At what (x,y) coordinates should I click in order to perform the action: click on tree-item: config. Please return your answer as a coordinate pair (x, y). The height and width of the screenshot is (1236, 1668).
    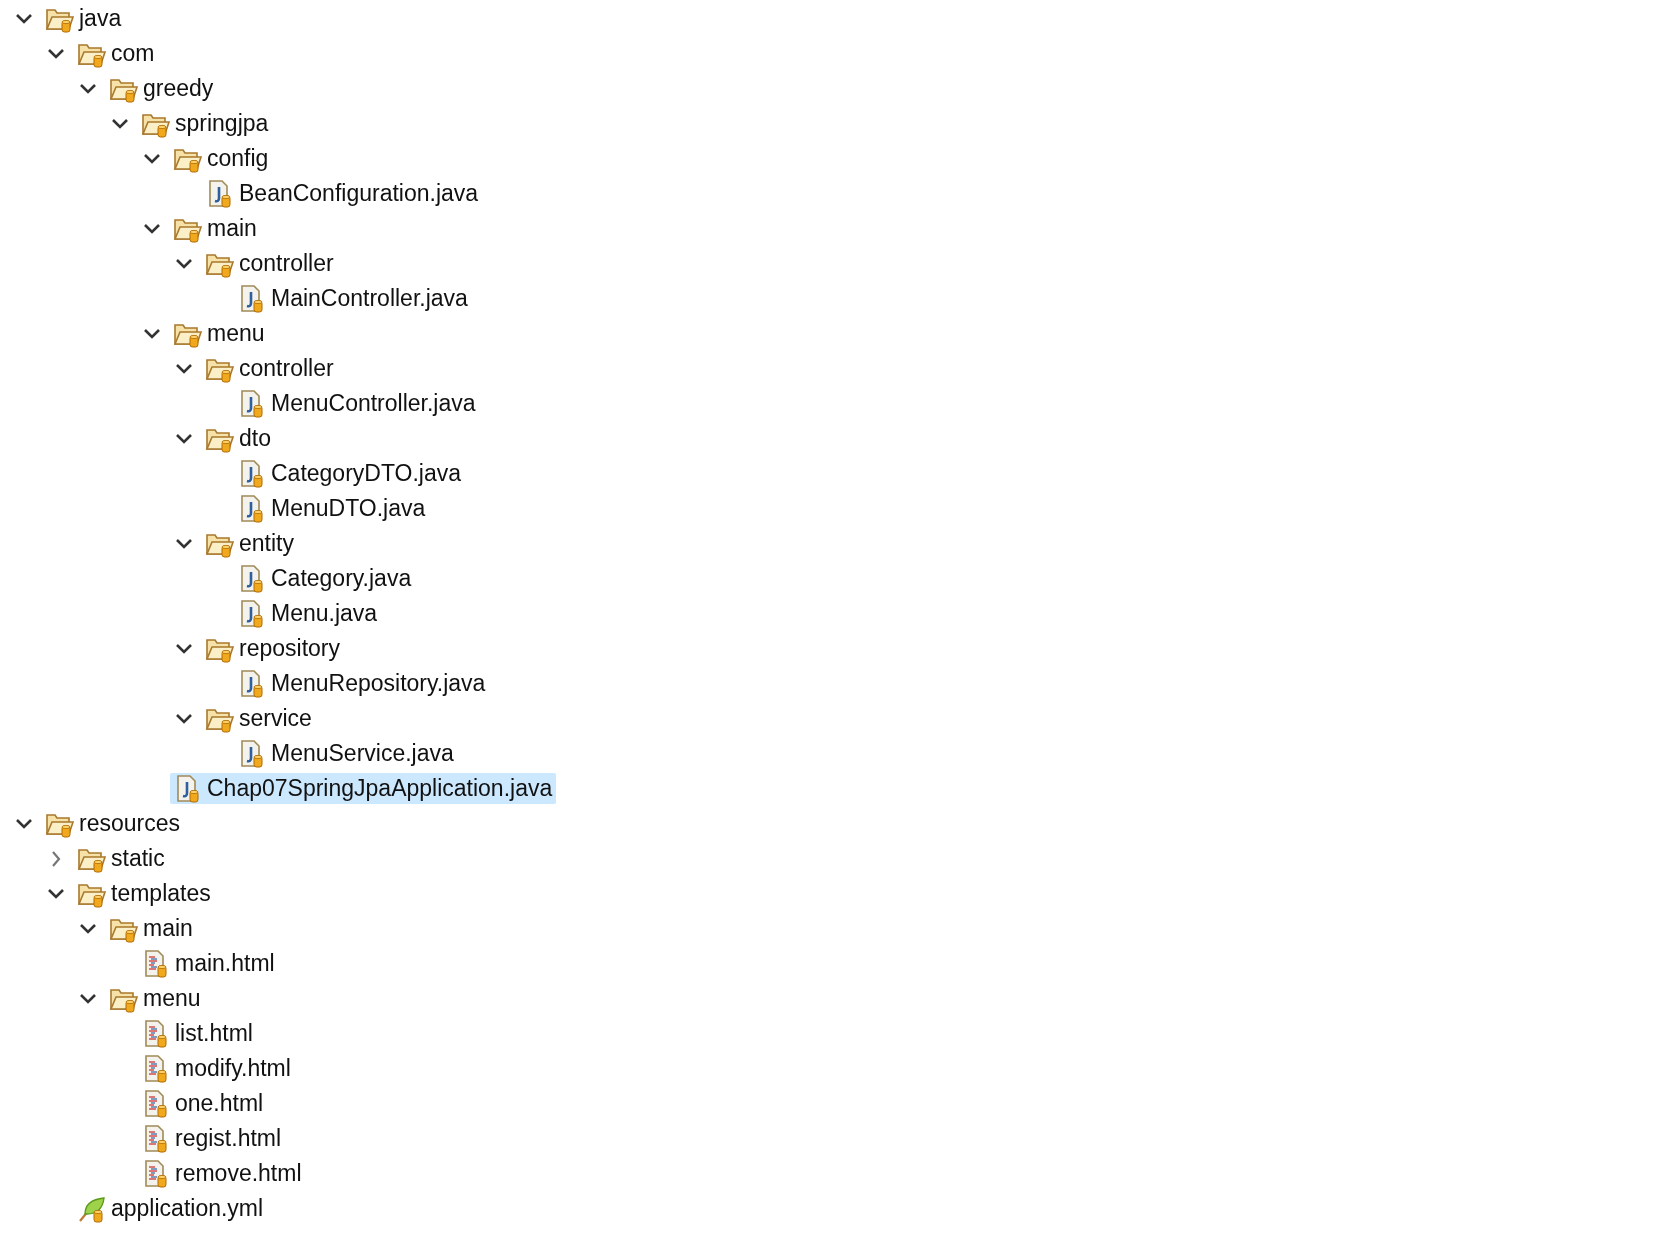
    Looking at the image, I should click on (221, 158).